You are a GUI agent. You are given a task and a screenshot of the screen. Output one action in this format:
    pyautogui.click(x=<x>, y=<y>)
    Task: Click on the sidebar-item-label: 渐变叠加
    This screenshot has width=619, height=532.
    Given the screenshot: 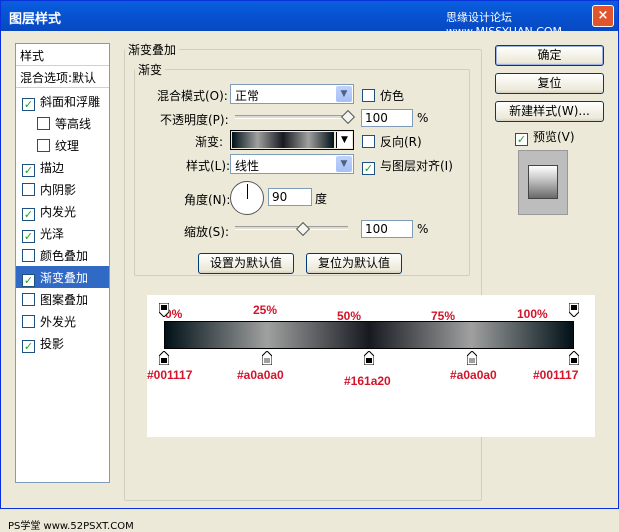 What is the action you would take?
    pyautogui.click(x=64, y=278)
    